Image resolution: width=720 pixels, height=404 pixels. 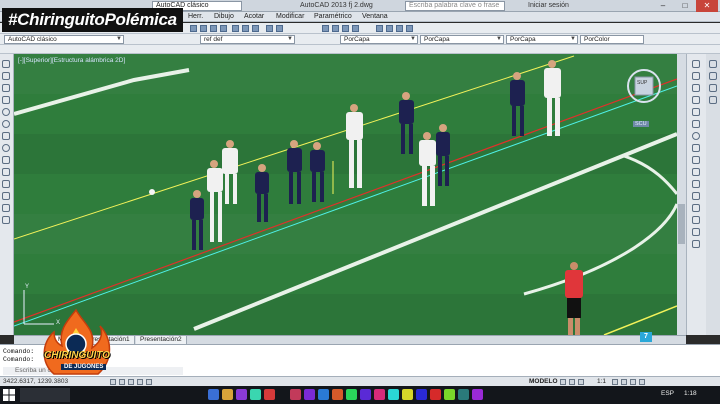 I want to click on menu-window: Ventana, so click(x=375, y=17).